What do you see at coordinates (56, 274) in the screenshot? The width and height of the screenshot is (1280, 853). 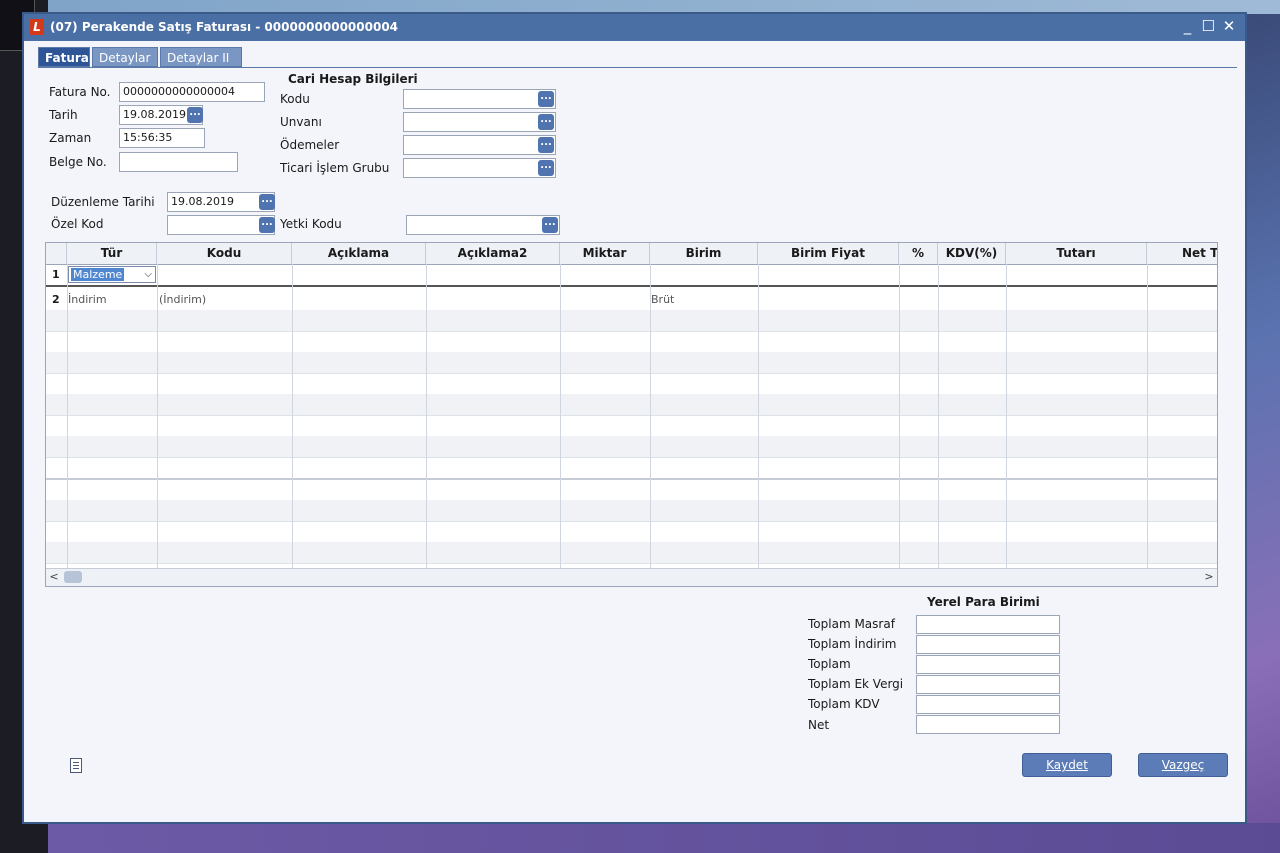 I see `row-number: 1` at bounding box center [56, 274].